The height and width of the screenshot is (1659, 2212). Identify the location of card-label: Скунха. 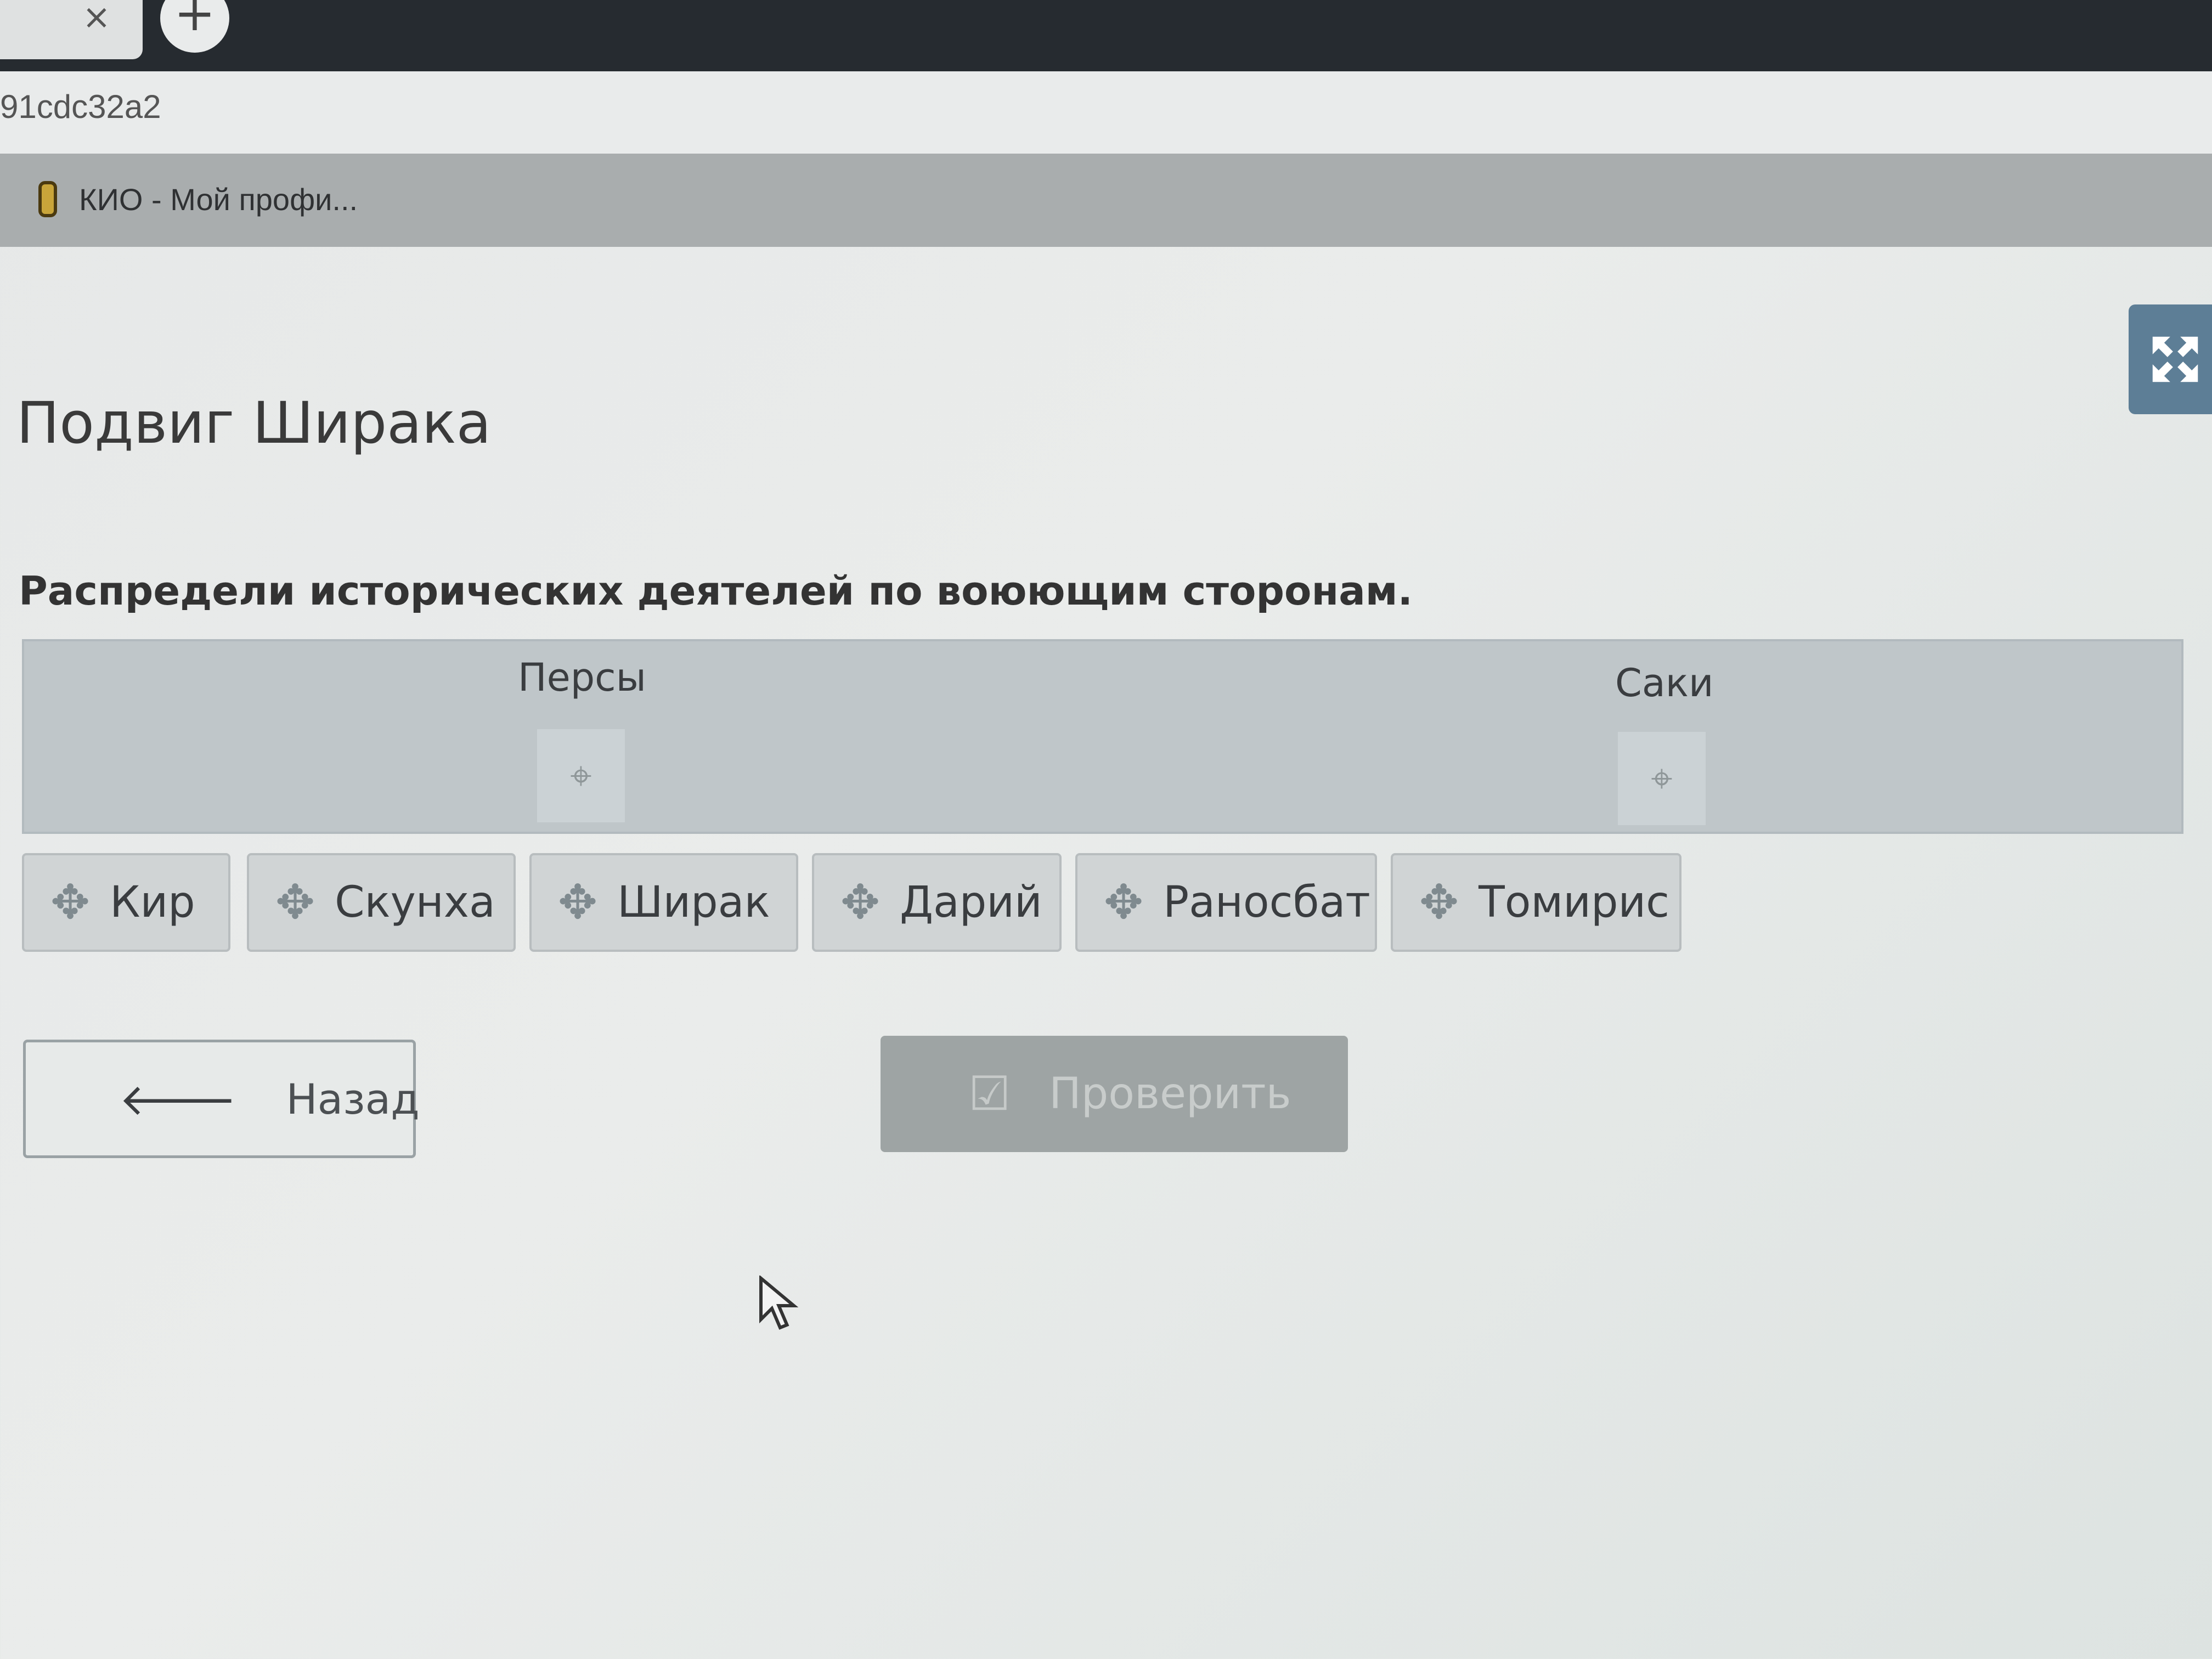
(415, 902).